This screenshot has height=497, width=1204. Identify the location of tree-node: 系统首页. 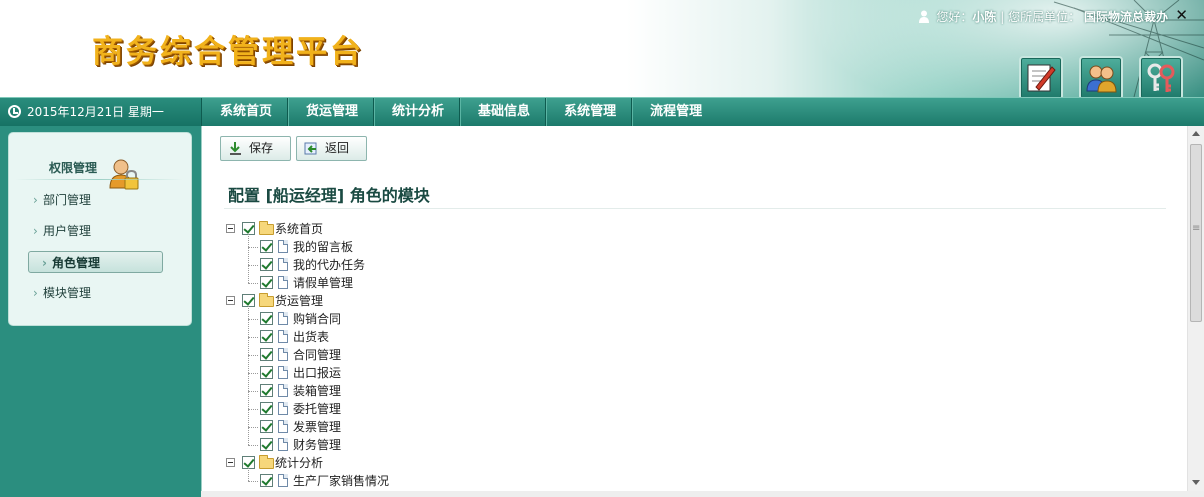
(326, 229).